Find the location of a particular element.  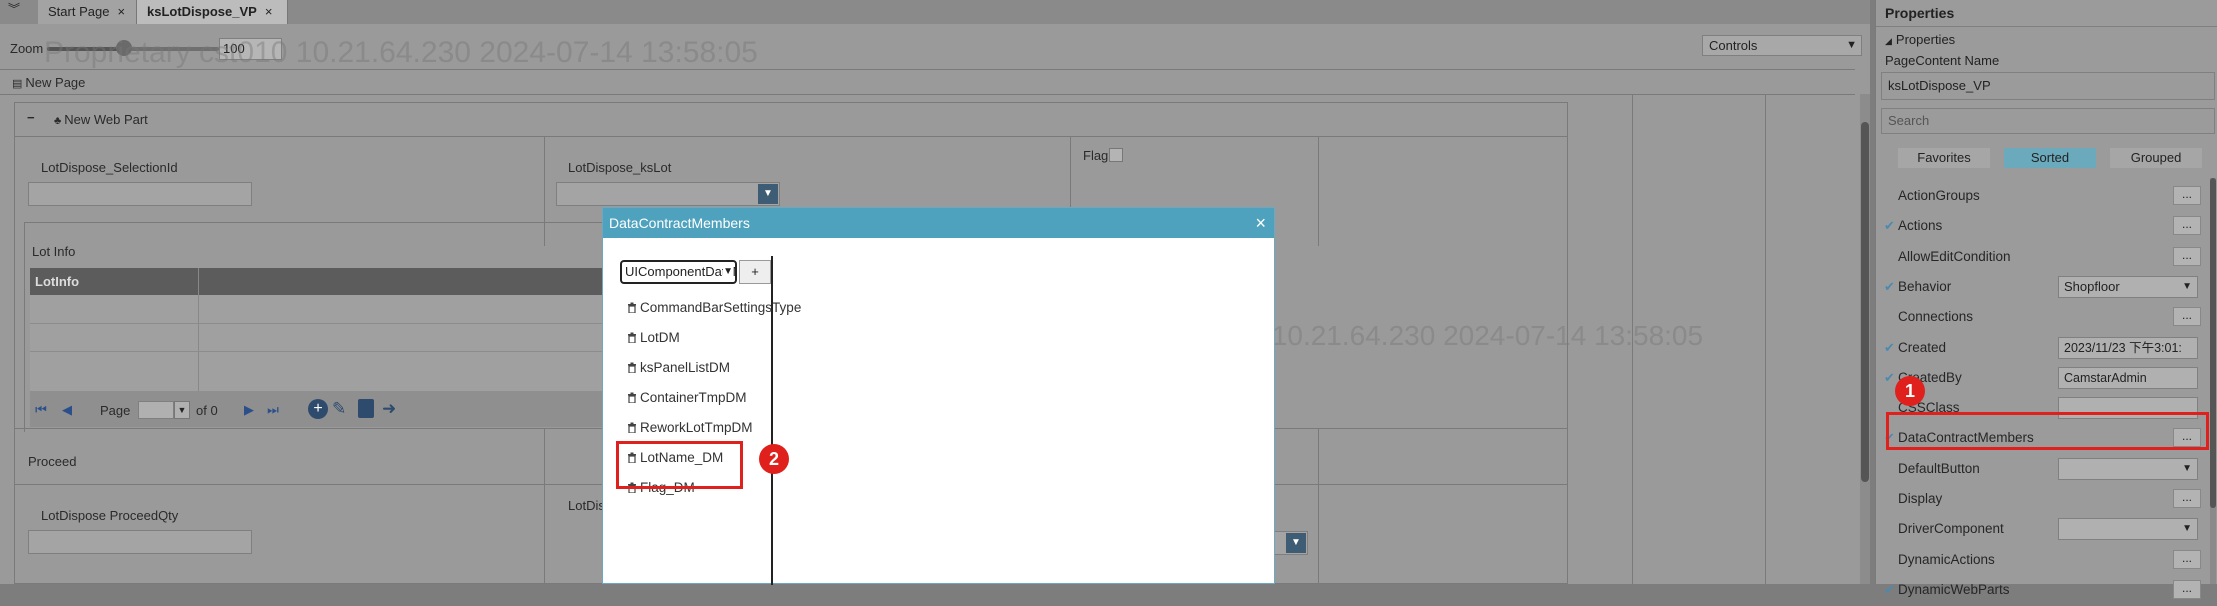

edit-icon: ✎ is located at coordinates (339, 409).